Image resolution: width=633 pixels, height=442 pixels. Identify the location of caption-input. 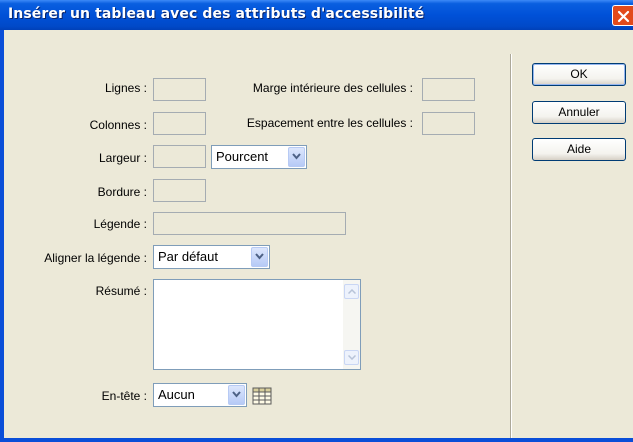
(249, 223).